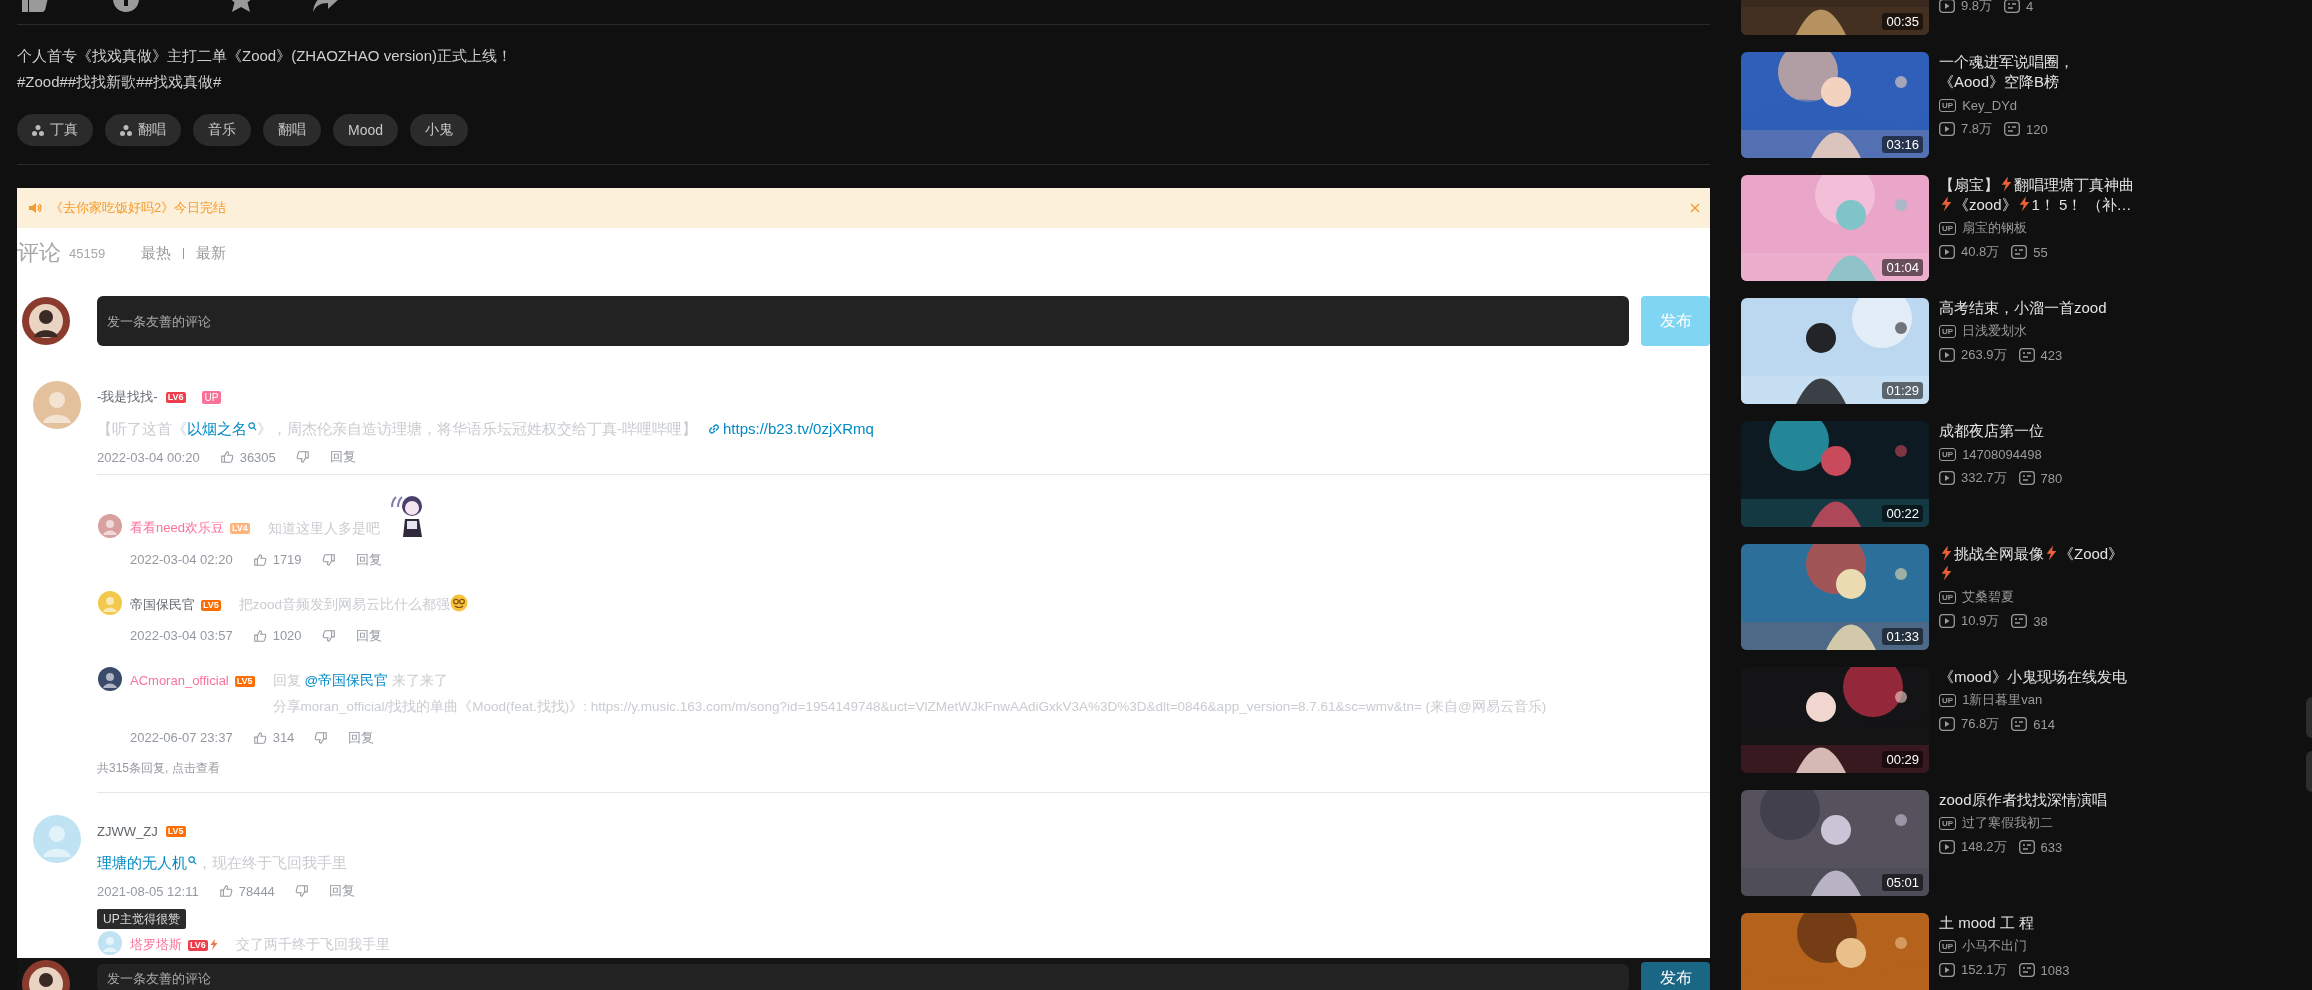  Describe the element at coordinates (2002, 700) in the screenshot. I see `uploader-name: 1新日暮里van` at that location.